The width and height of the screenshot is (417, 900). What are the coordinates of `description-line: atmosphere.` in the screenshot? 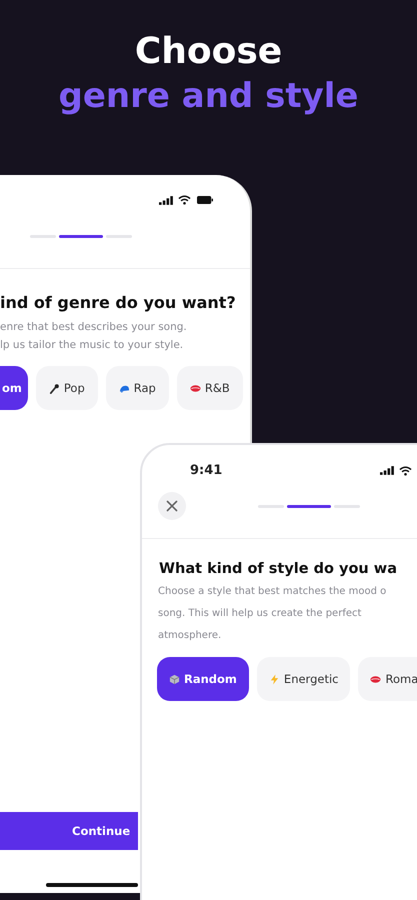 It's located at (190, 636).